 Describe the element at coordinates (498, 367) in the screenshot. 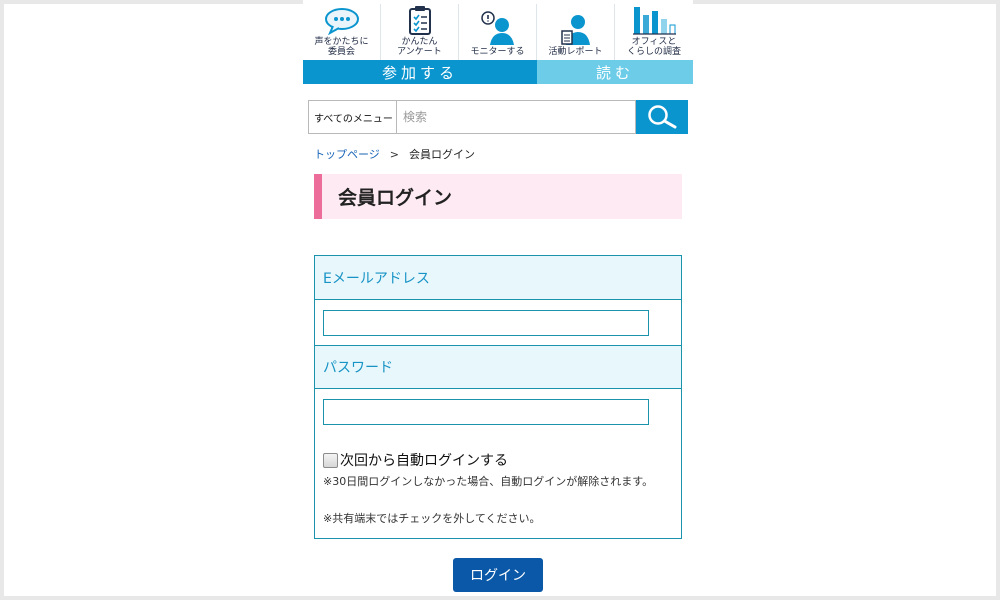

I see `password-label: パスワード` at that location.